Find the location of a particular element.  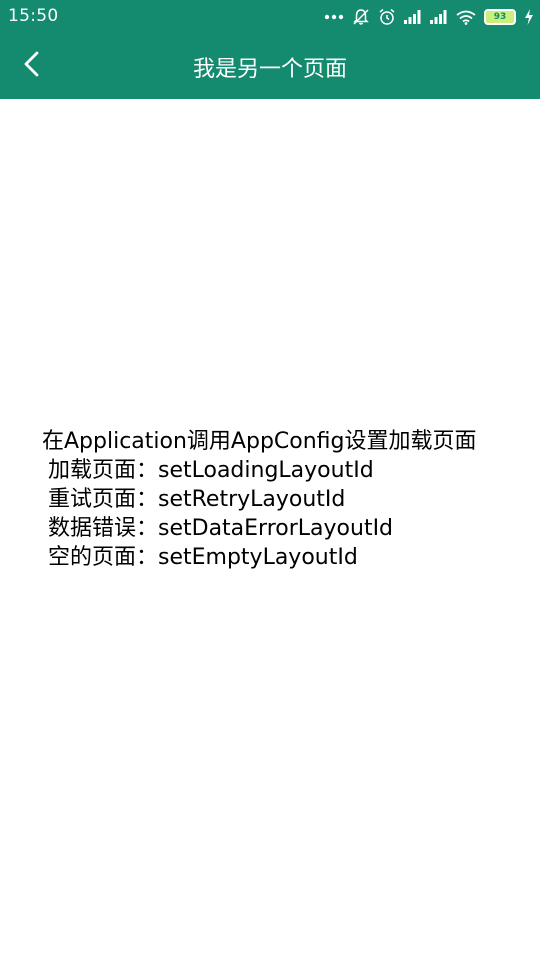

toolbar: 我是另一个页面 is located at coordinates (270, 66).